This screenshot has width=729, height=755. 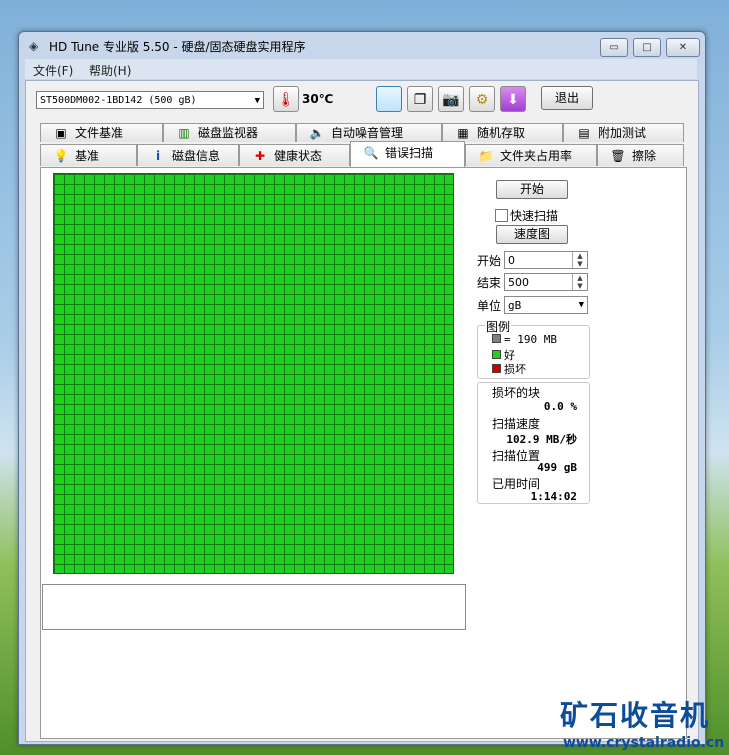 What do you see at coordinates (61, 133) in the screenshot?
I see `file-benchmark-icon: ▣` at bounding box center [61, 133].